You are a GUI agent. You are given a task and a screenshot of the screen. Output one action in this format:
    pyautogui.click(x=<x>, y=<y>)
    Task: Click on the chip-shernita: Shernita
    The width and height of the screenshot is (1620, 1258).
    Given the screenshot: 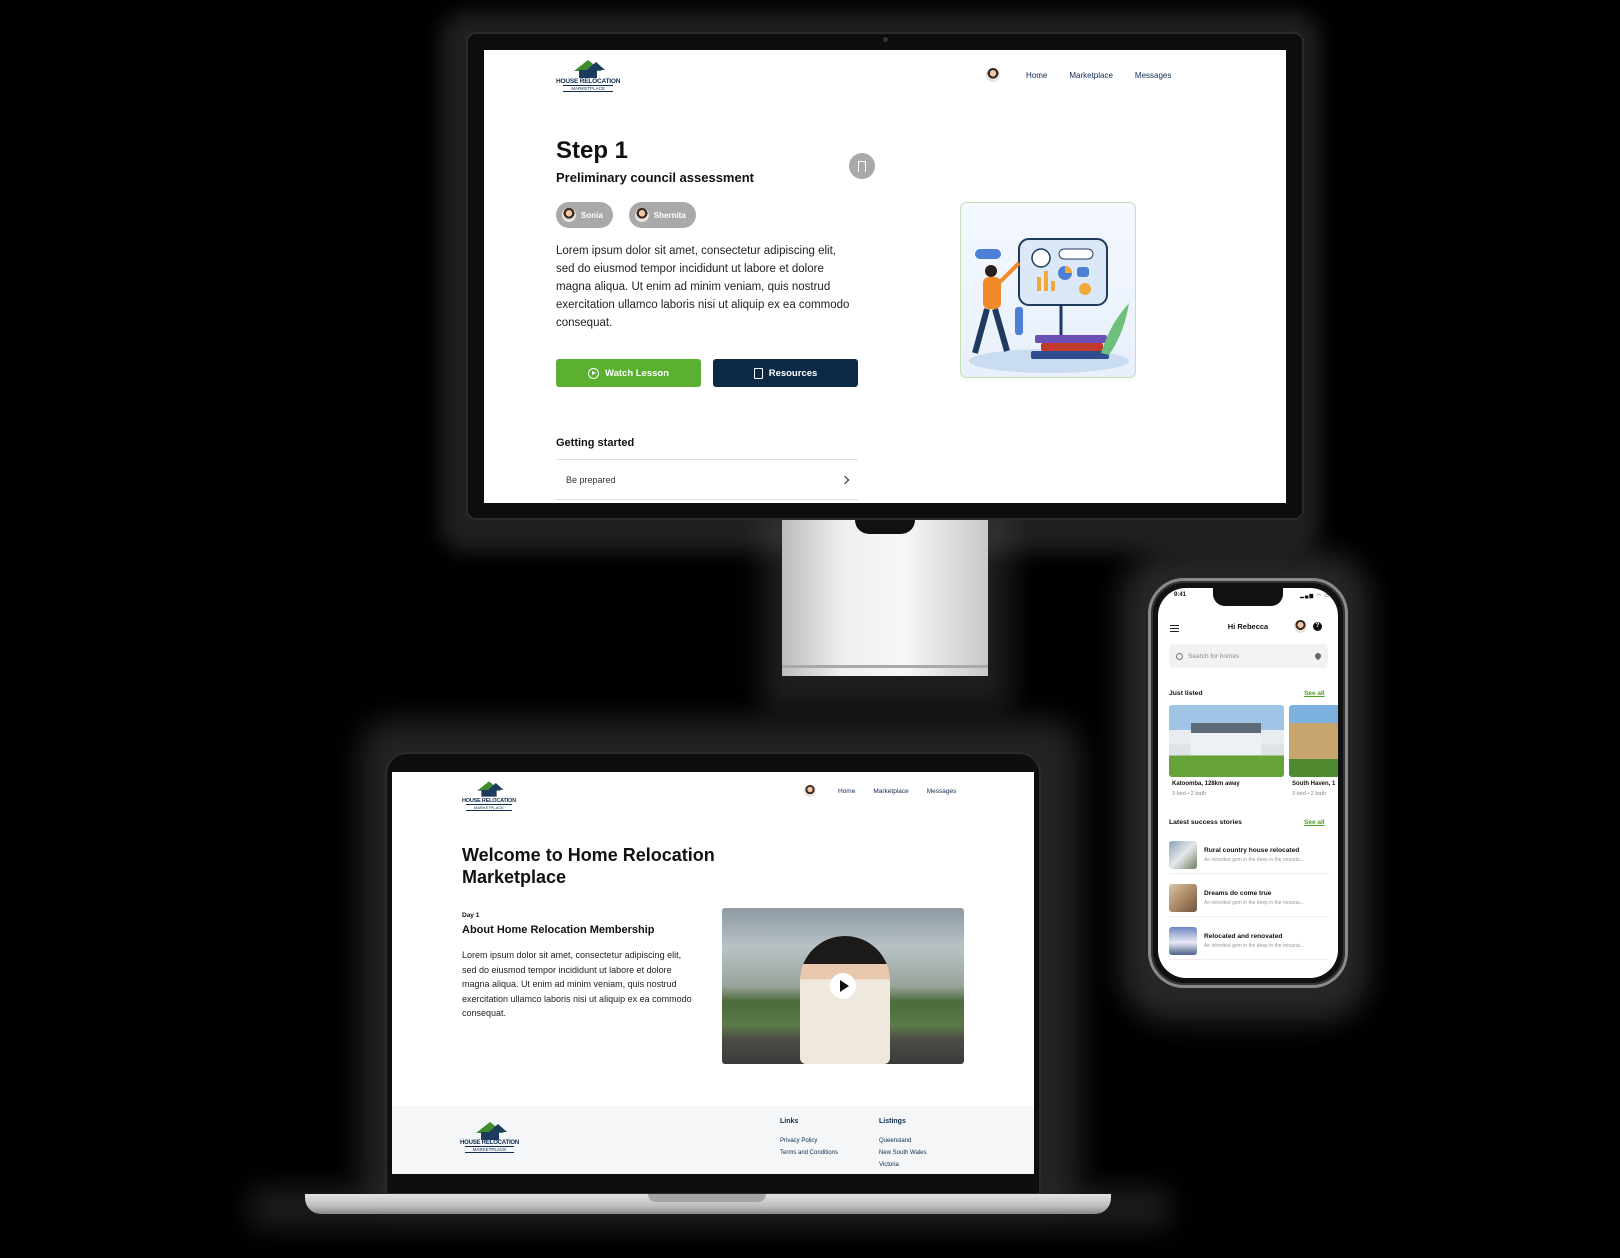 What is the action you would take?
    pyautogui.click(x=662, y=215)
    